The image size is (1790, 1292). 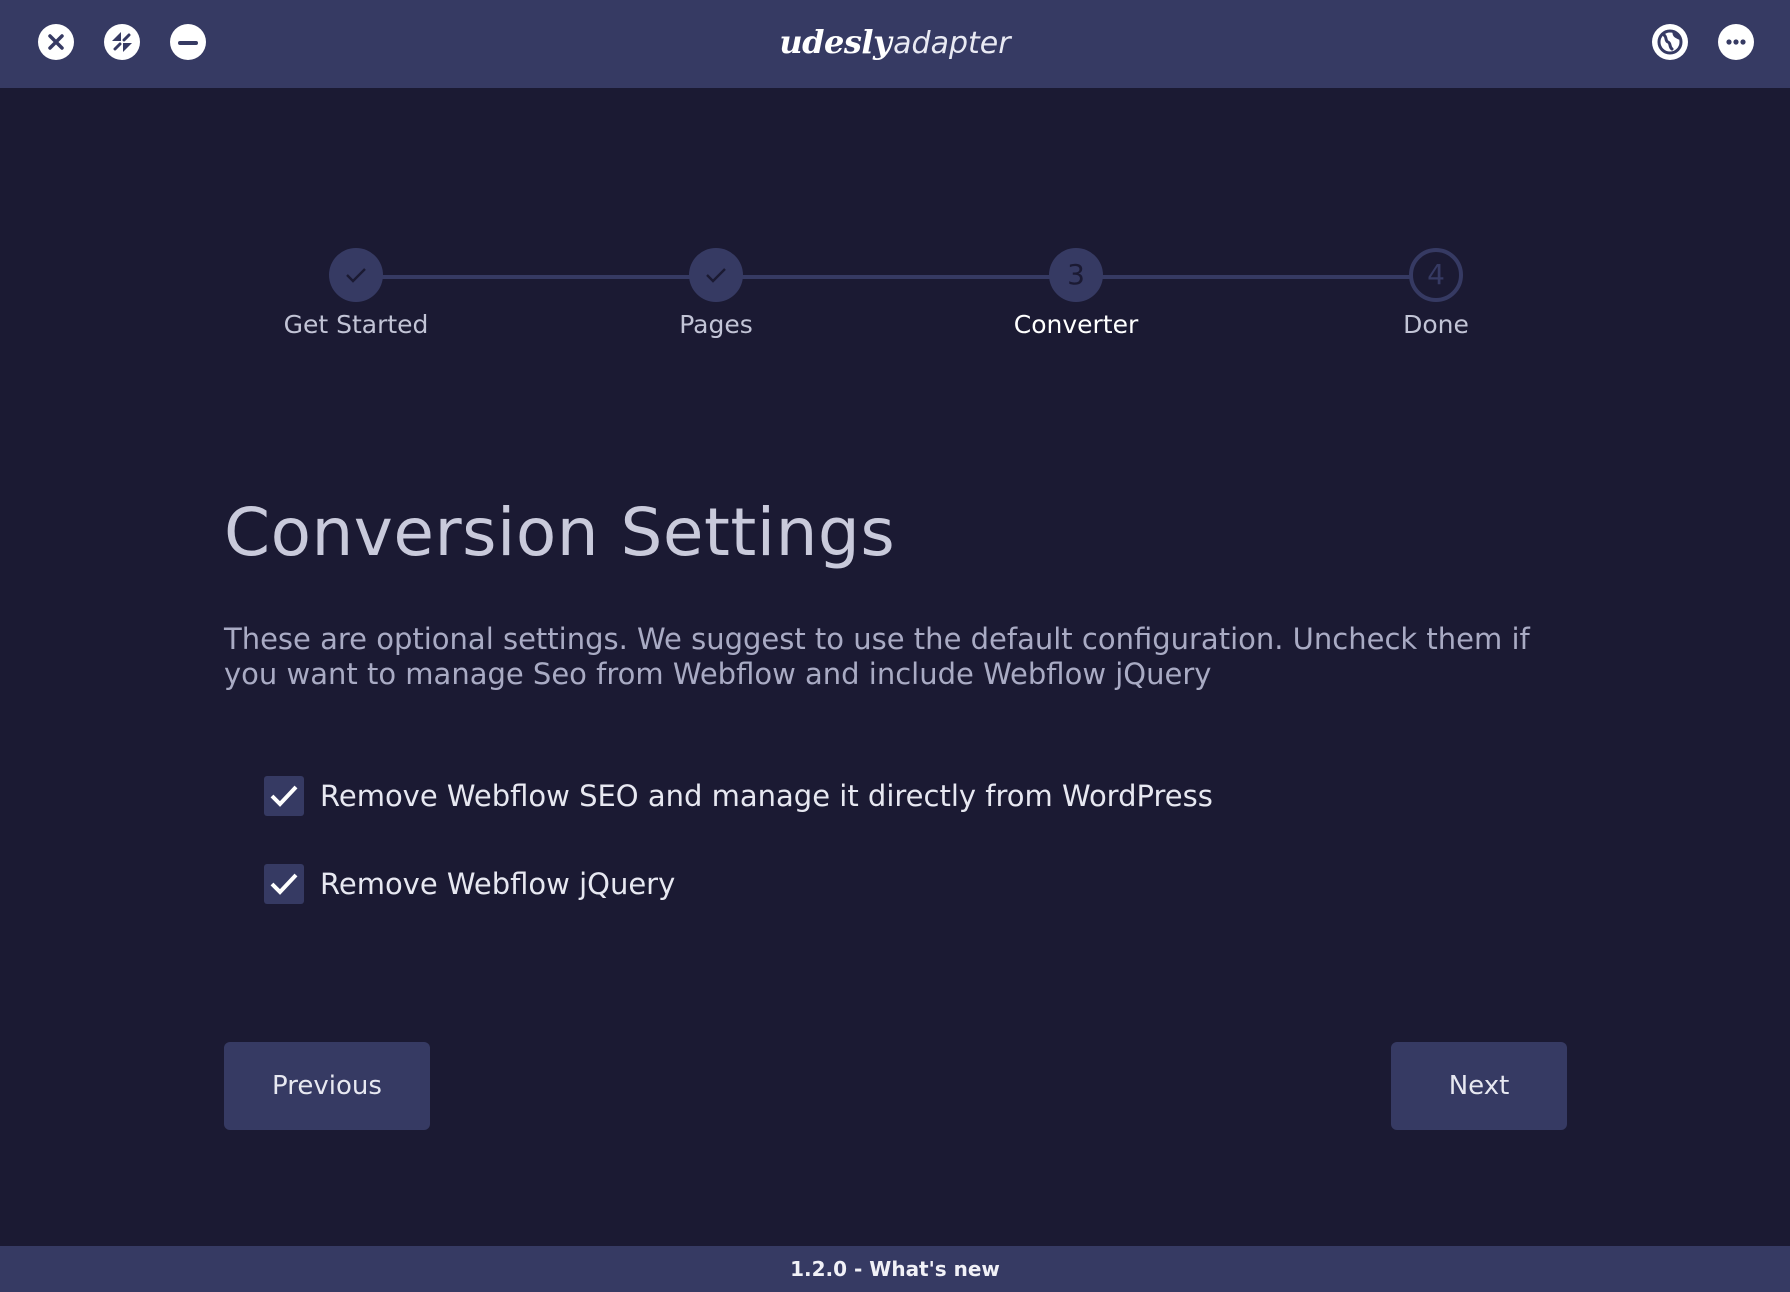 I want to click on more-icon, so click(x=1736, y=42).